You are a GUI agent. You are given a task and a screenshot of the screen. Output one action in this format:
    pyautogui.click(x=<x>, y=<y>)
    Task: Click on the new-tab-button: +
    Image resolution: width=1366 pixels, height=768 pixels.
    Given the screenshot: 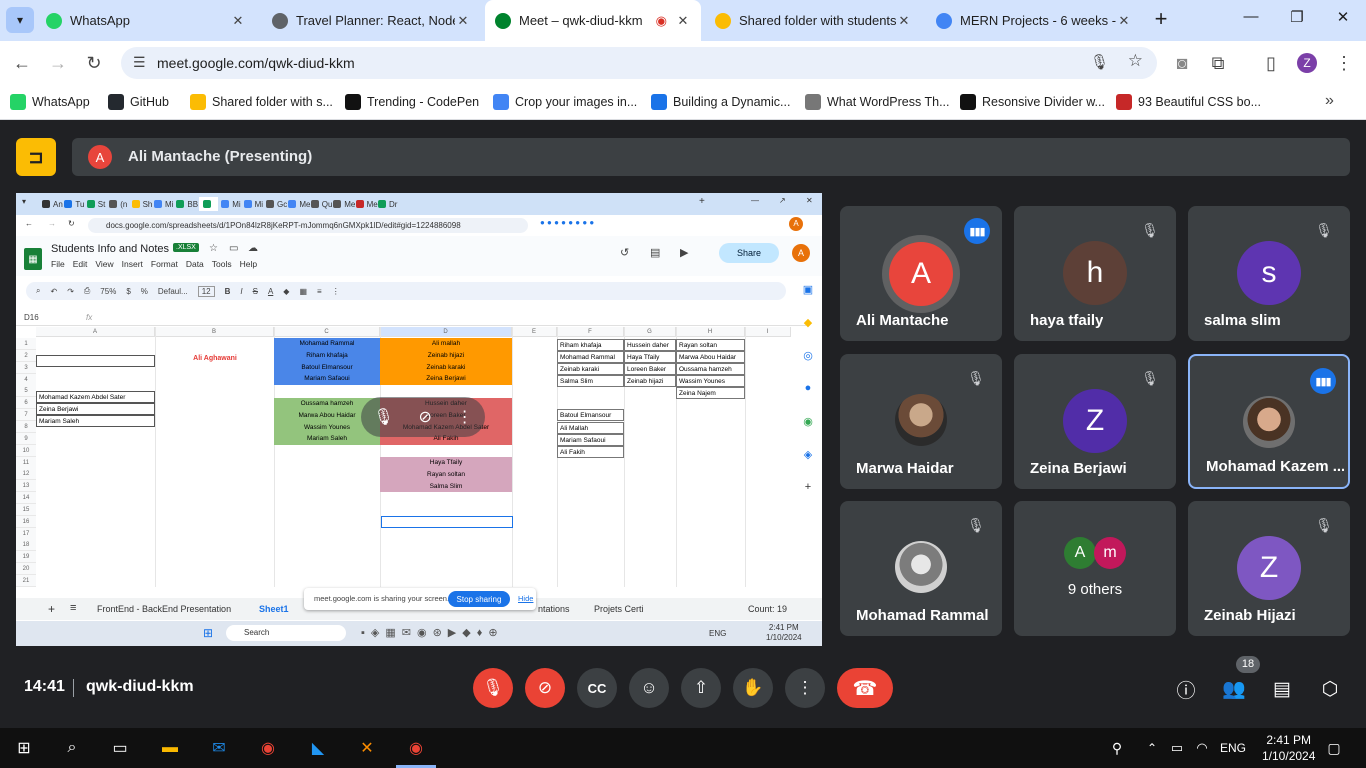 What is the action you would take?
    pyautogui.click(x=1161, y=20)
    